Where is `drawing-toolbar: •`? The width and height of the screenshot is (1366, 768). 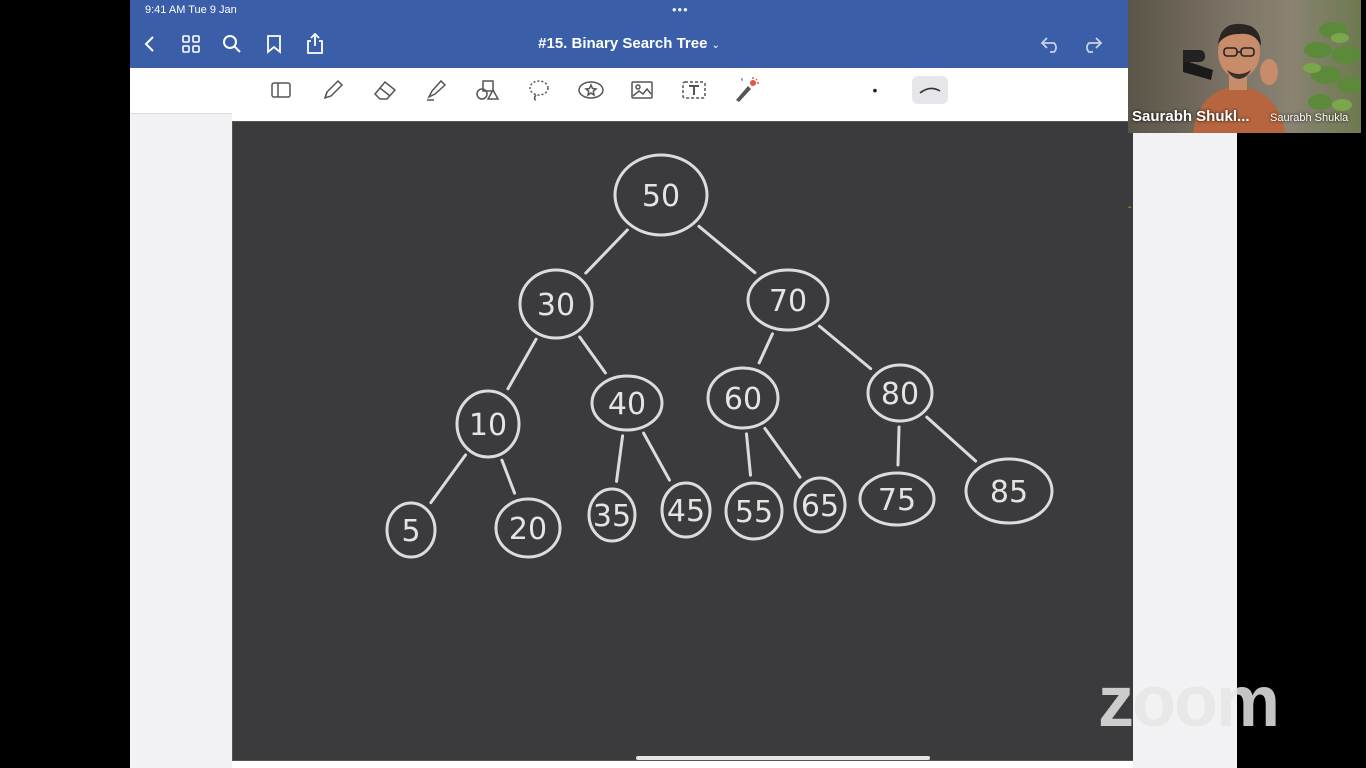
drawing-toolbar: • is located at coordinates (629, 91).